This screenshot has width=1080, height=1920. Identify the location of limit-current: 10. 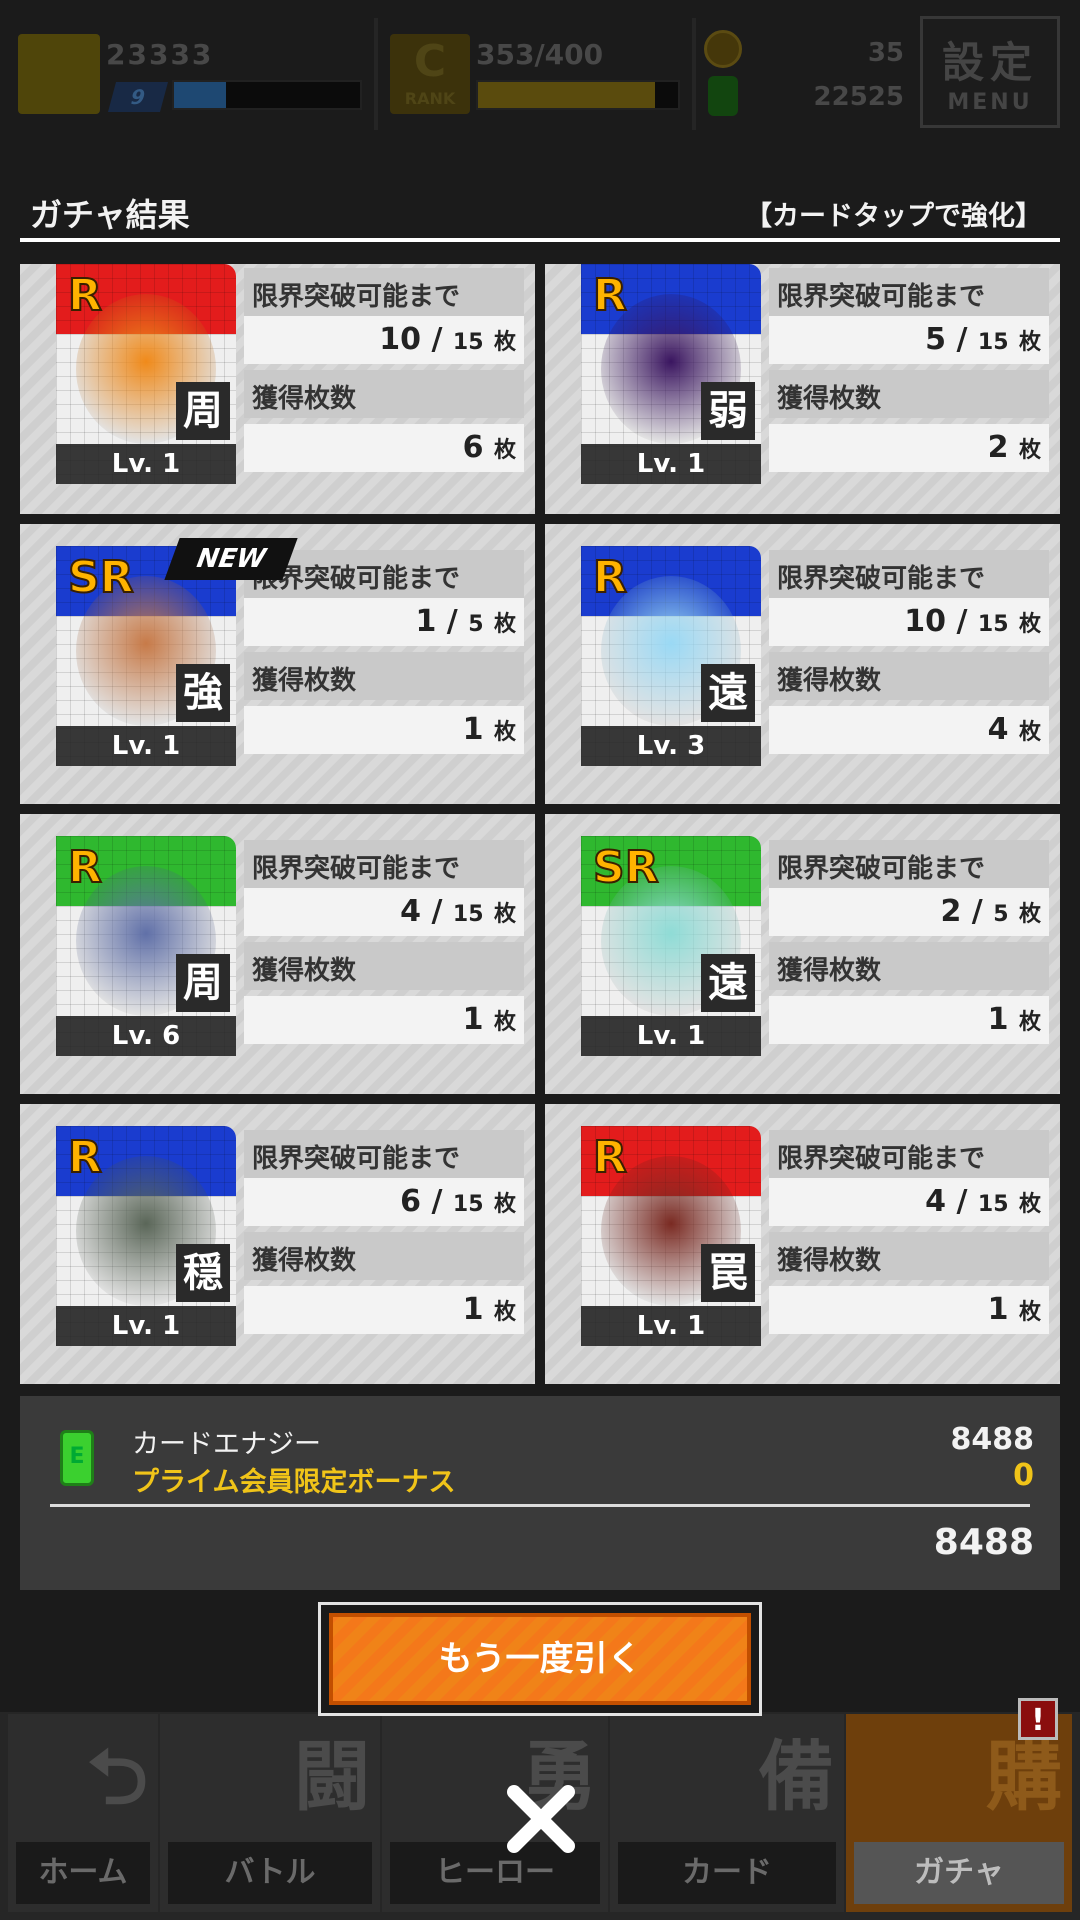
(925, 621).